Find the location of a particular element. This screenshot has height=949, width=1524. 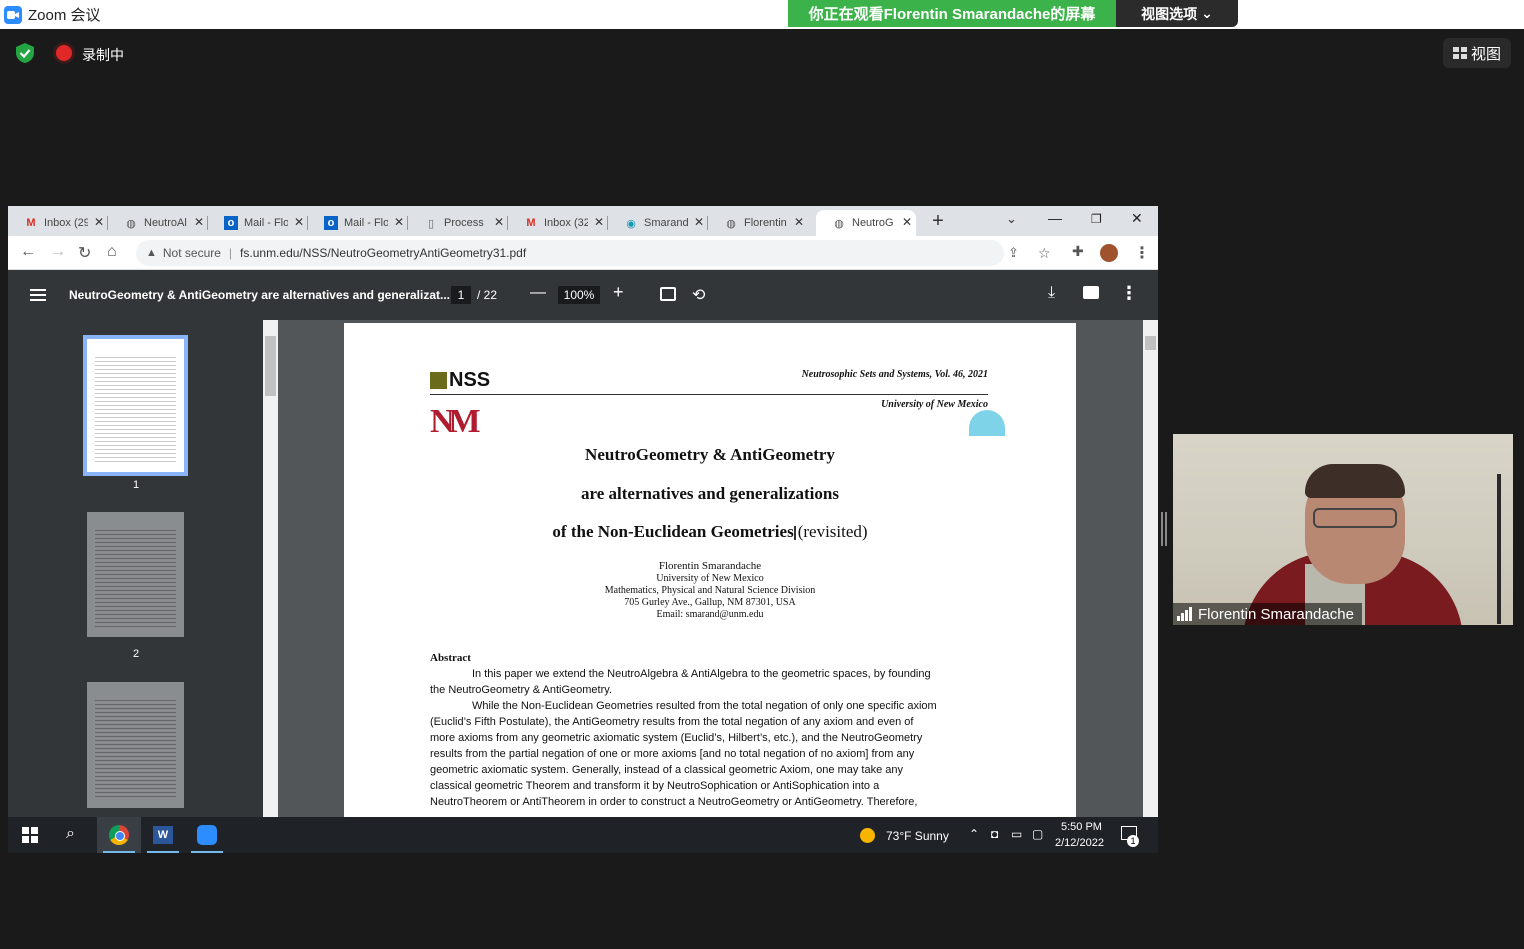

browser-tab: M Inbox (32 ✕ is located at coordinates (558, 223).